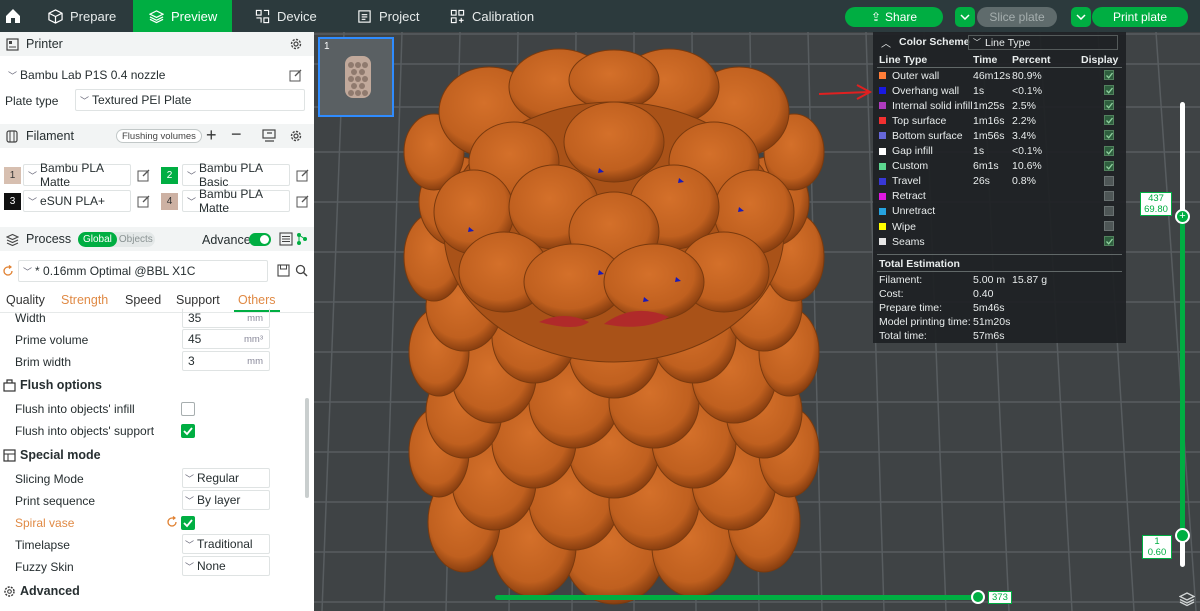 Image resolution: width=1200 pixels, height=611 pixels. What do you see at coordinates (12, 201) in the screenshot?
I see `filament-slot-3-color: 3` at bounding box center [12, 201].